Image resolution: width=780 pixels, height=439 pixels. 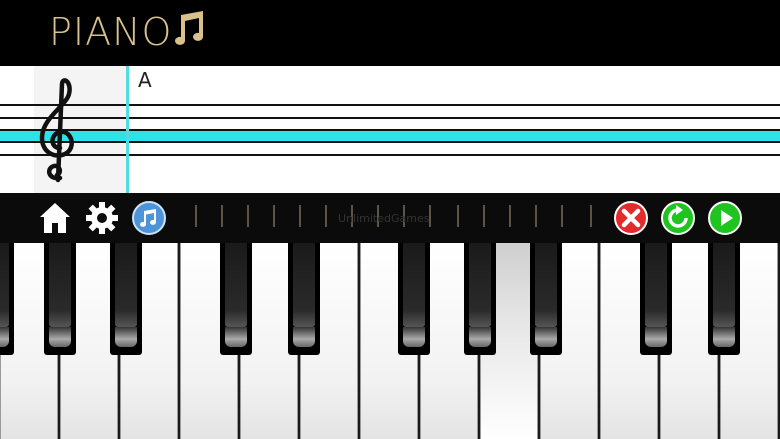 I want to click on home-icon, so click(x=55, y=218).